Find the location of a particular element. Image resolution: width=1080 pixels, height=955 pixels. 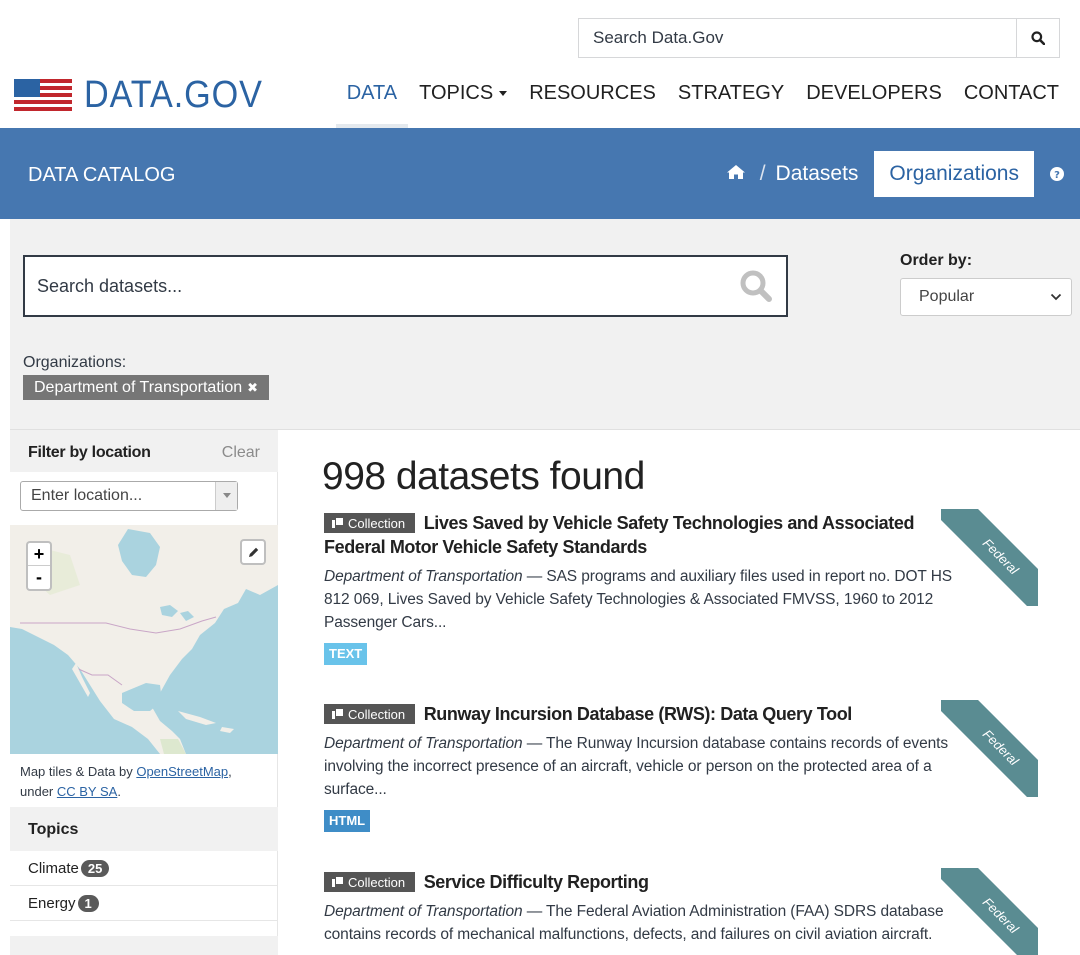

nav-topics: TOPICS is located at coordinates (463, 104).